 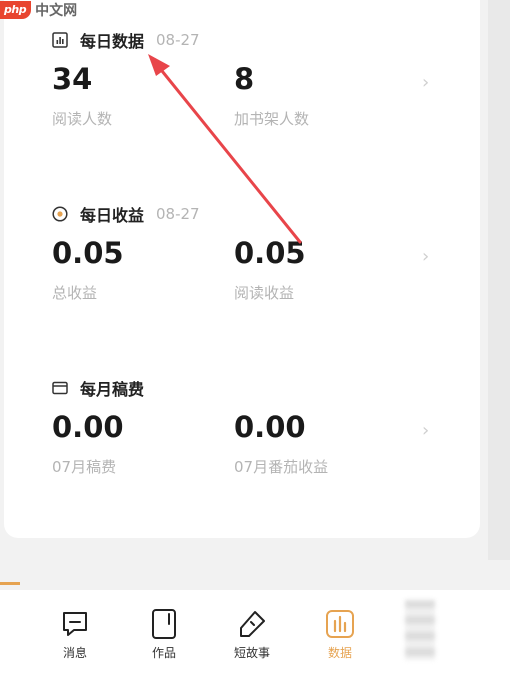 I want to click on adjacent-card-edge, so click(x=499, y=280).